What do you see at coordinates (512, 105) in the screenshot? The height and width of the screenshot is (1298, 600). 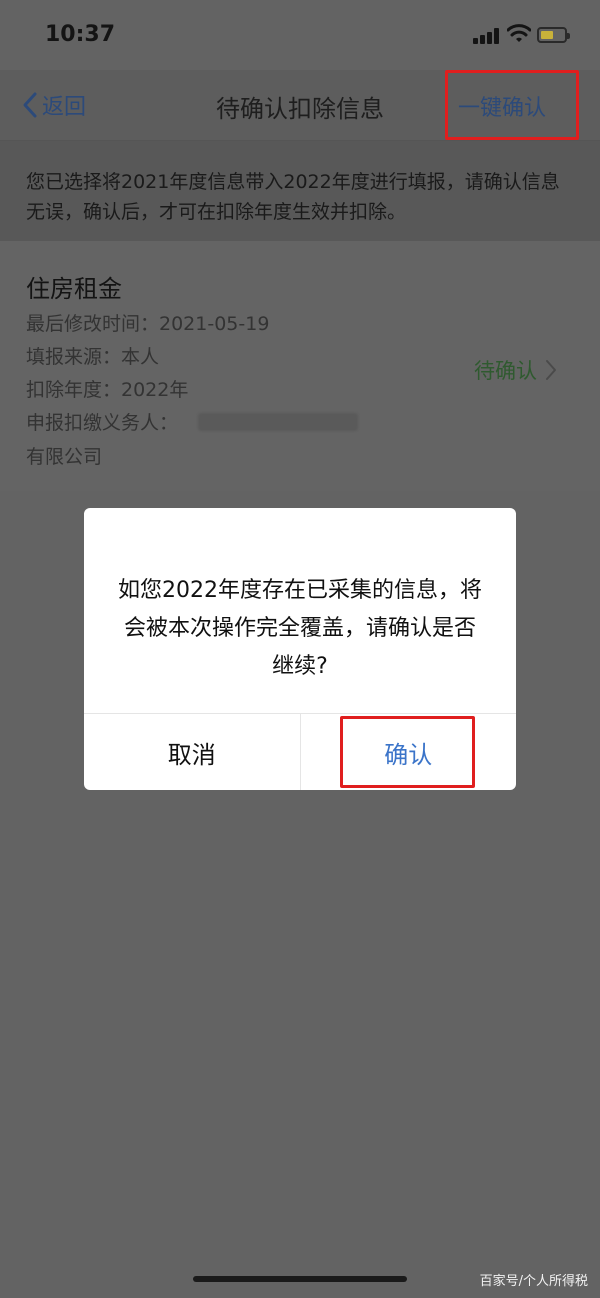 I see `annotation-highlight-confirm-all` at bounding box center [512, 105].